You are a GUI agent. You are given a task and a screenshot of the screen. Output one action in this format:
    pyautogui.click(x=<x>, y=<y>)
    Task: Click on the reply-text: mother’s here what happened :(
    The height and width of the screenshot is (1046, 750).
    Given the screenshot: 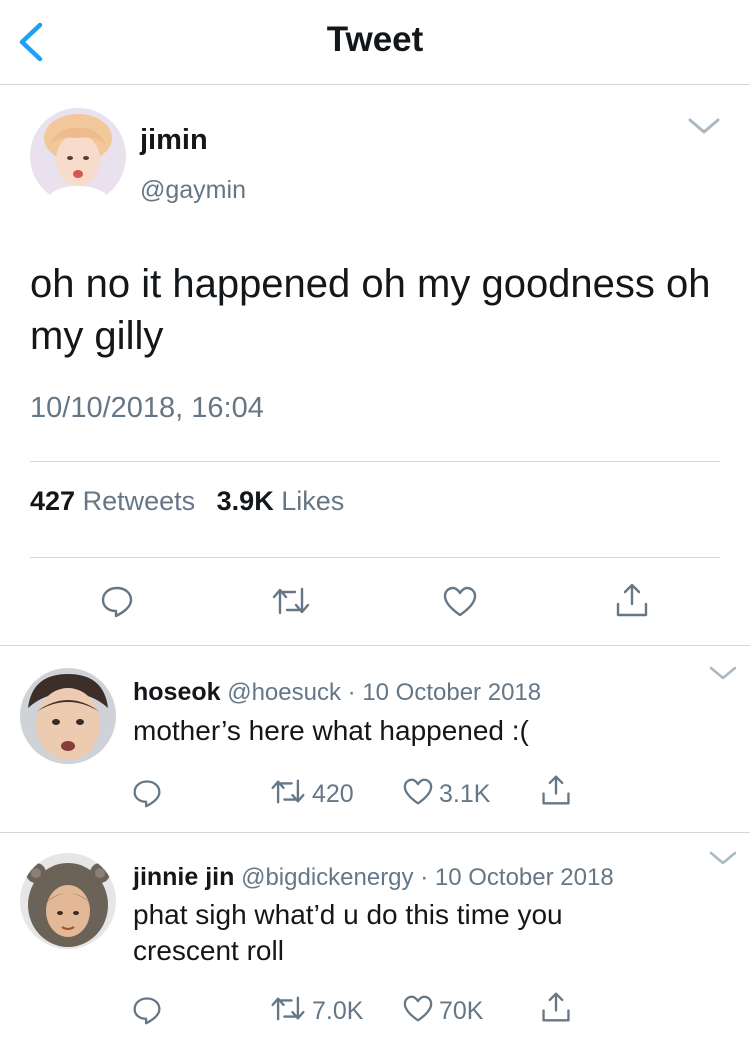 What is the action you would take?
    pyautogui.click(x=331, y=730)
    